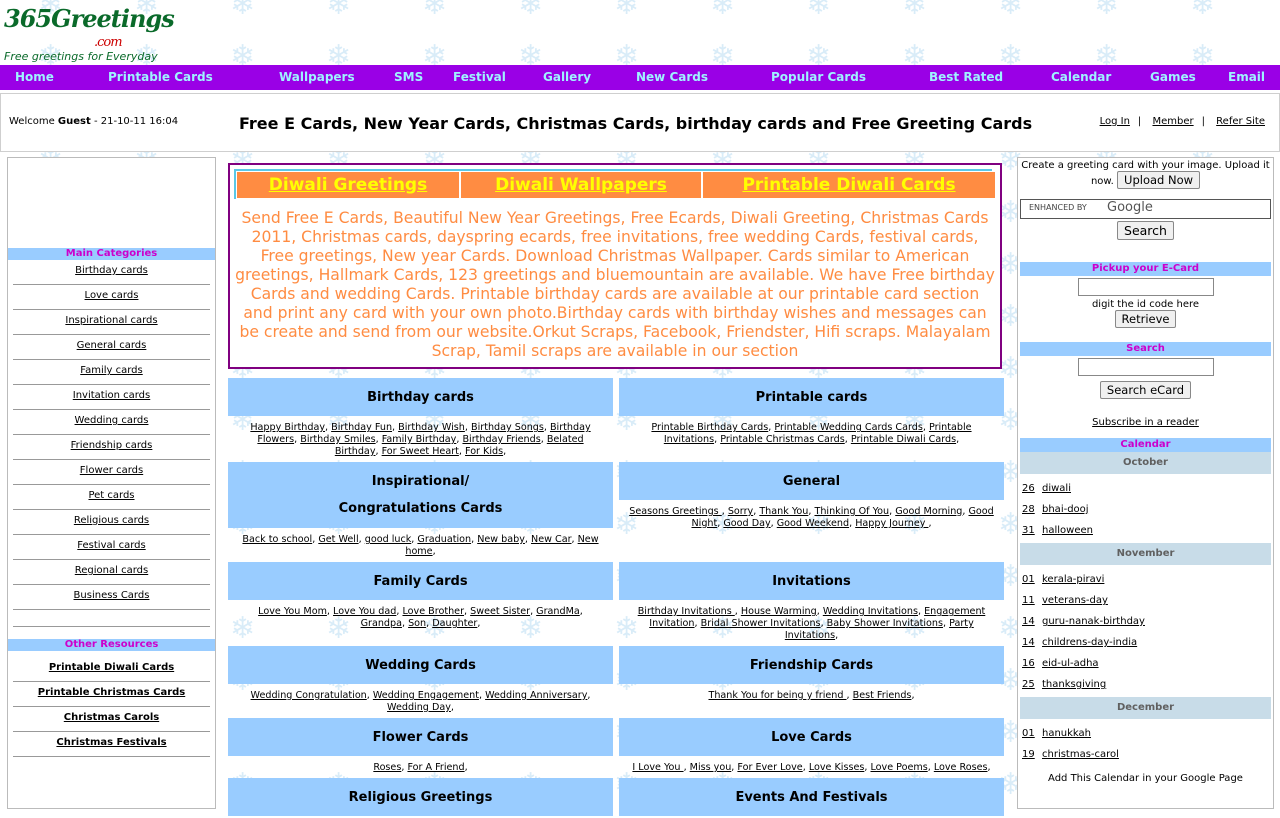 This screenshot has width=1280, height=818. I want to click on category-link: Birthday Invitations, so click(686, 611).